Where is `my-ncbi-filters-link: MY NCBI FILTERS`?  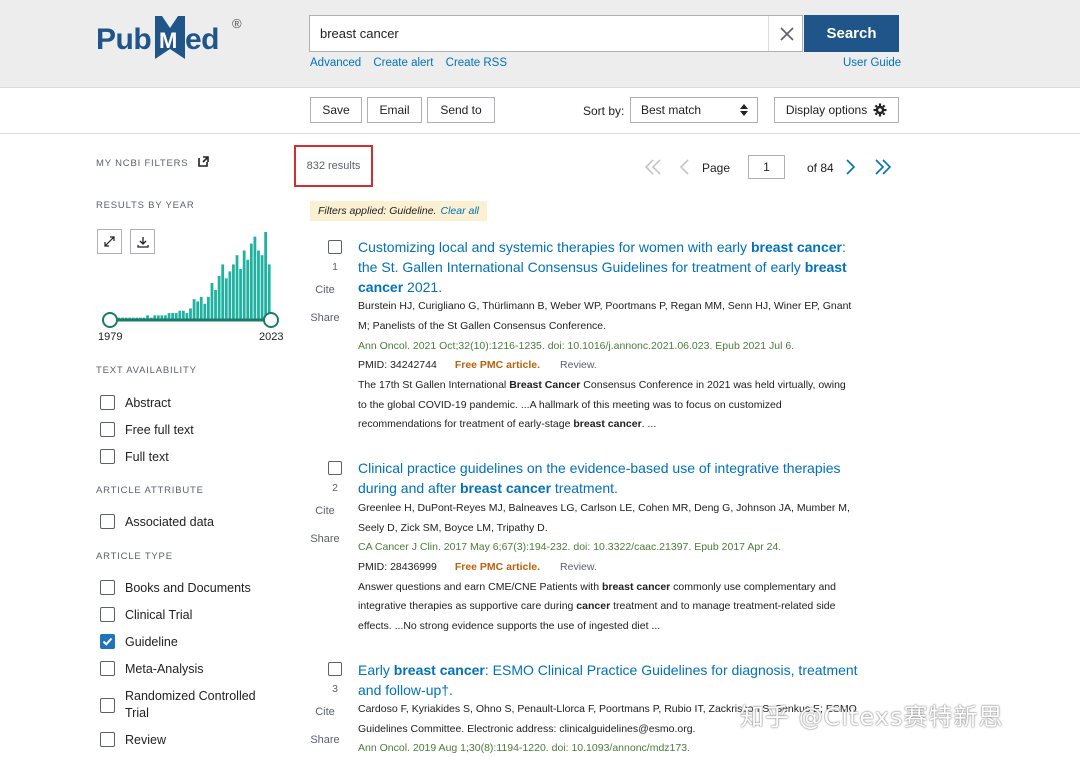
my-ncbi-filters-link: MY NCBI FILTERS is located at coordinates (152, 162).